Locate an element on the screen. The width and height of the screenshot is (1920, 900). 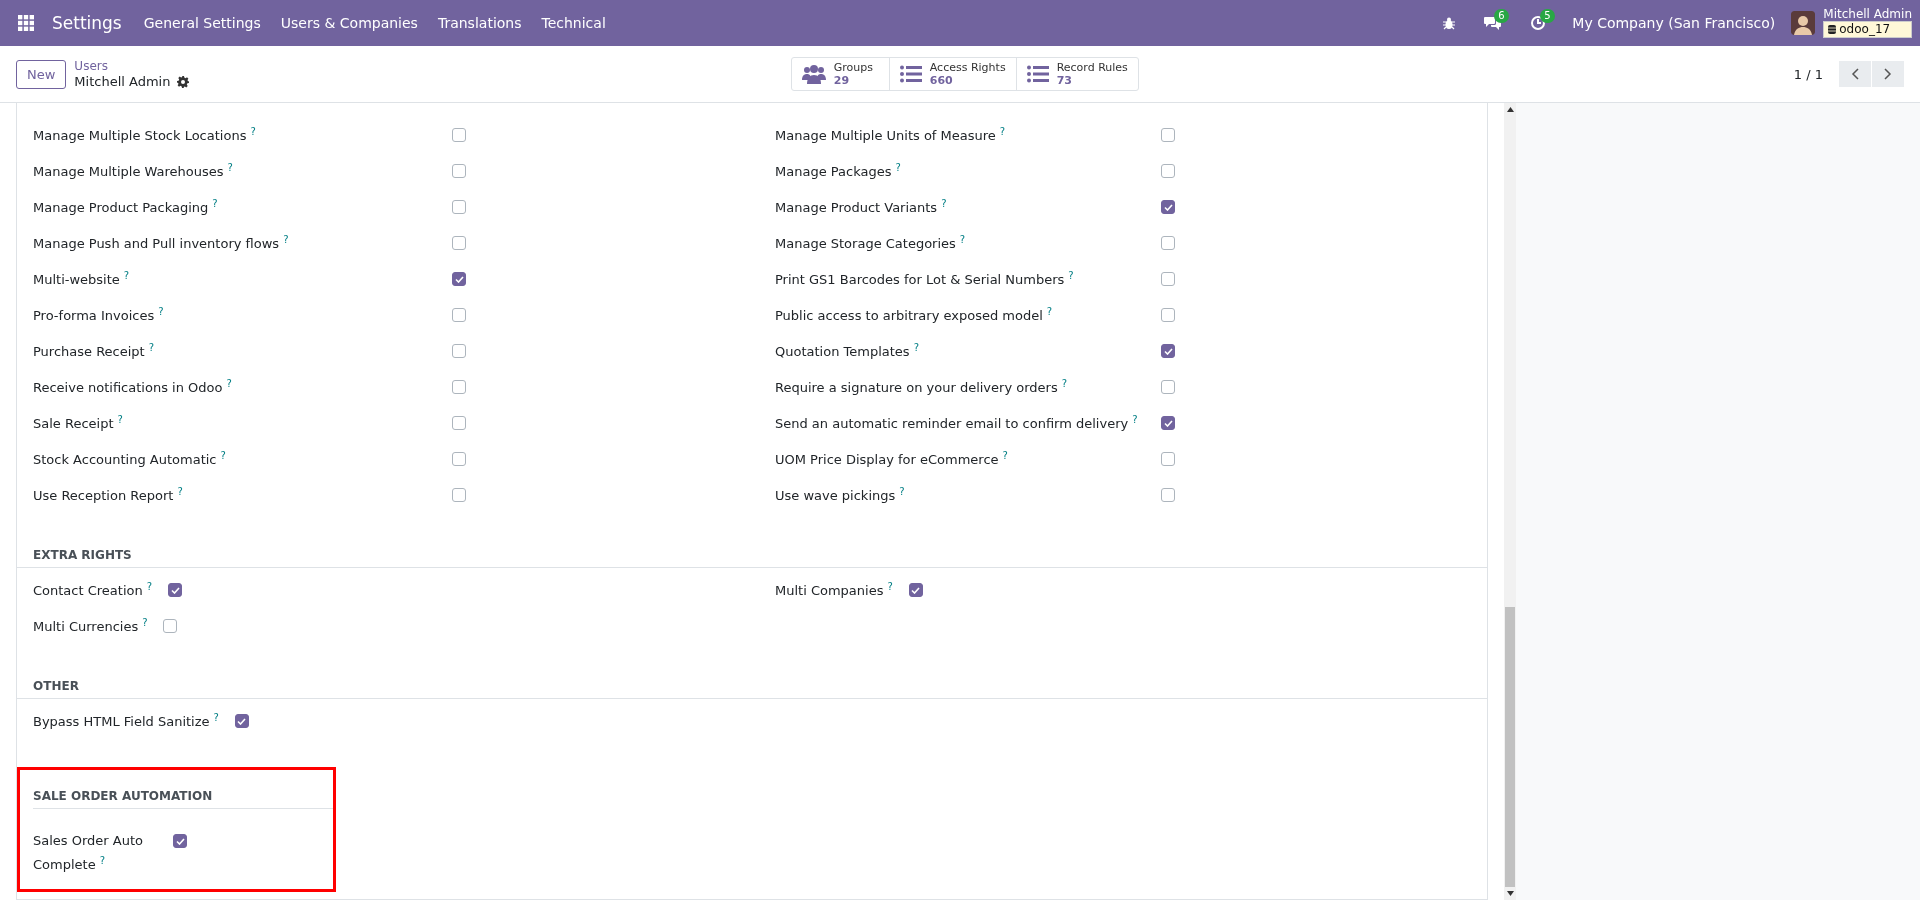
company-switcher: My Company (San Francisco) is located at coordinates (1675, 23).